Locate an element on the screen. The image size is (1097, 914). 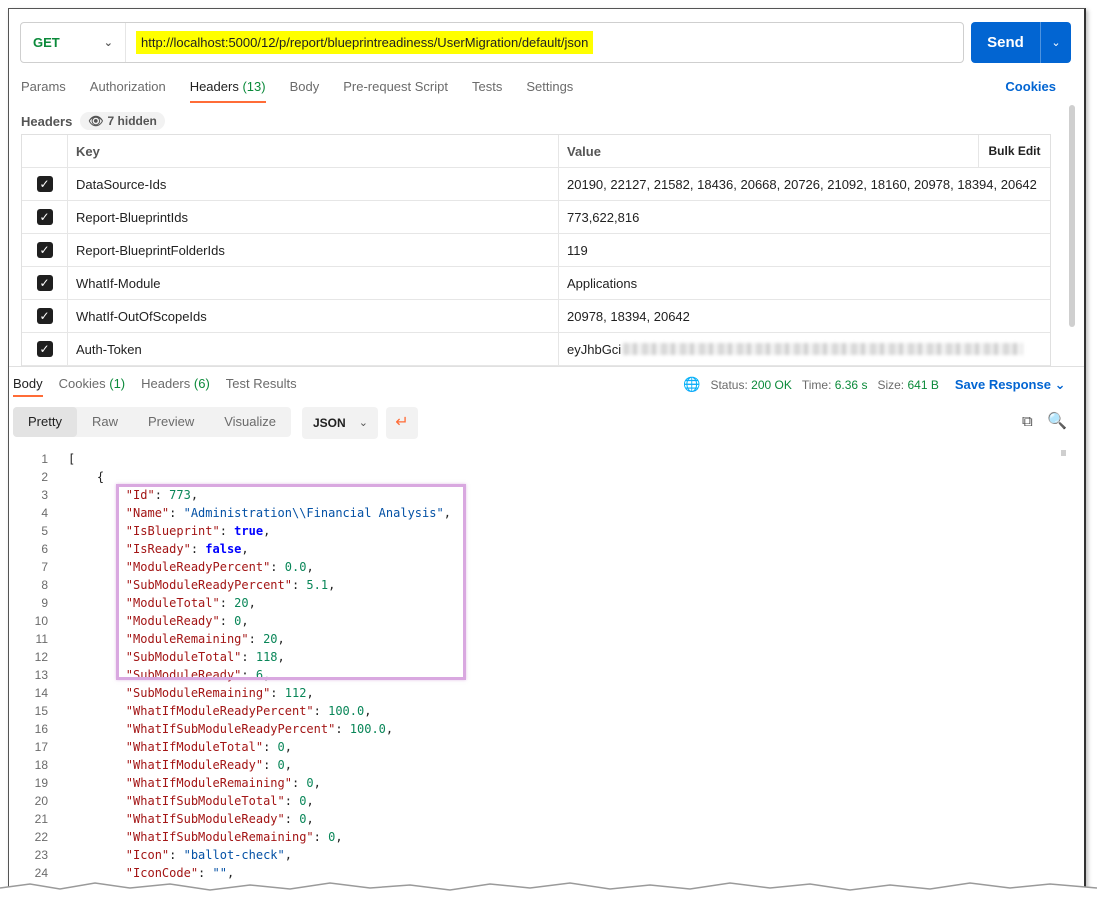
header-key: Report-BlueprintFolderIds is located at coordinates (313, 250).